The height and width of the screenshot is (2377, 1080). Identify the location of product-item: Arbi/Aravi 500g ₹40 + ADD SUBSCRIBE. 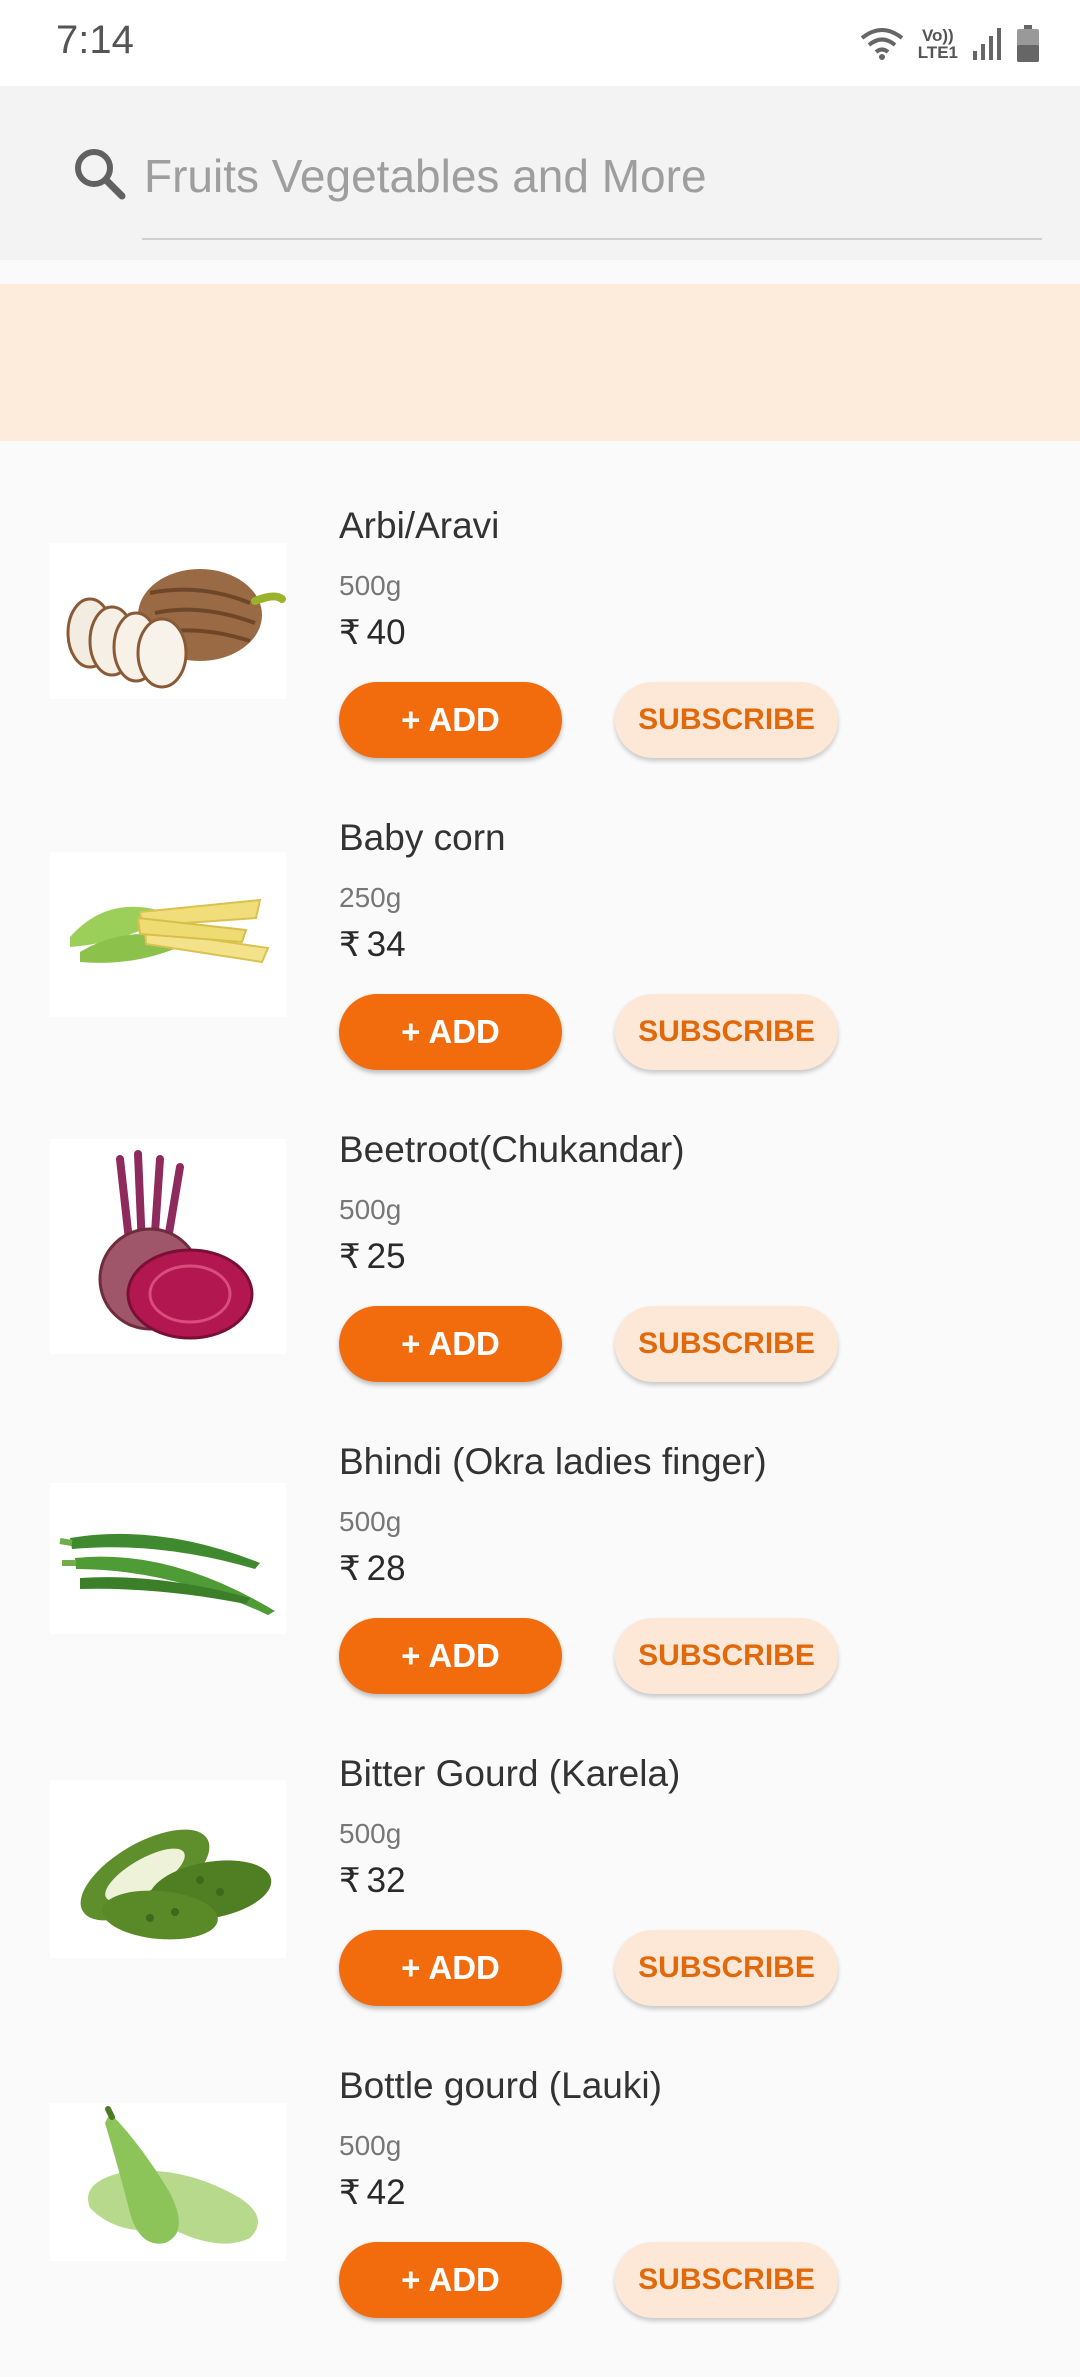
(540, 661).